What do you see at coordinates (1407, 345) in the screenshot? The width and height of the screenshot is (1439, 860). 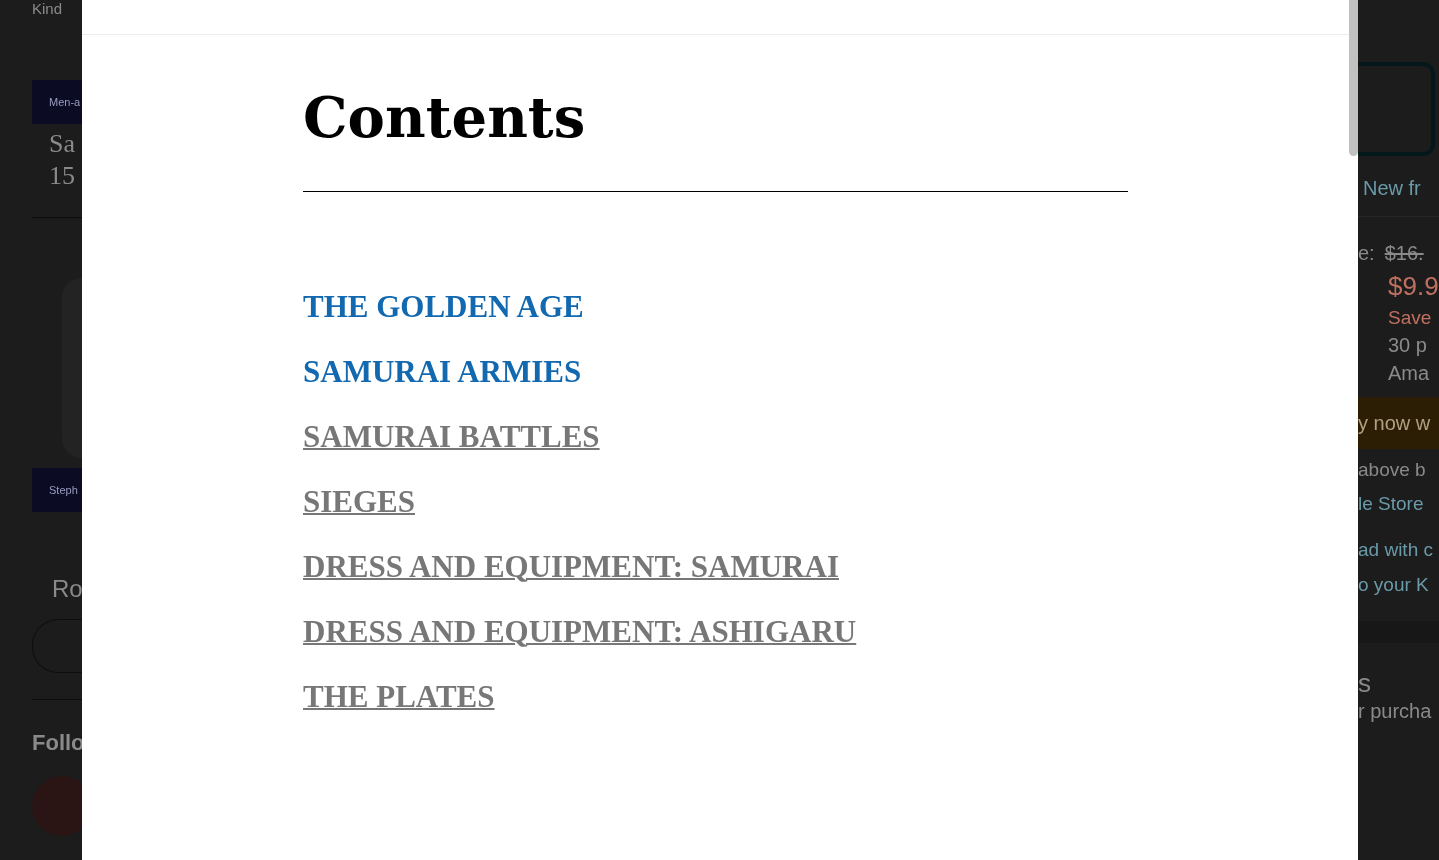 I see `points-text: 30 p` at bounding box center [1407, 345].